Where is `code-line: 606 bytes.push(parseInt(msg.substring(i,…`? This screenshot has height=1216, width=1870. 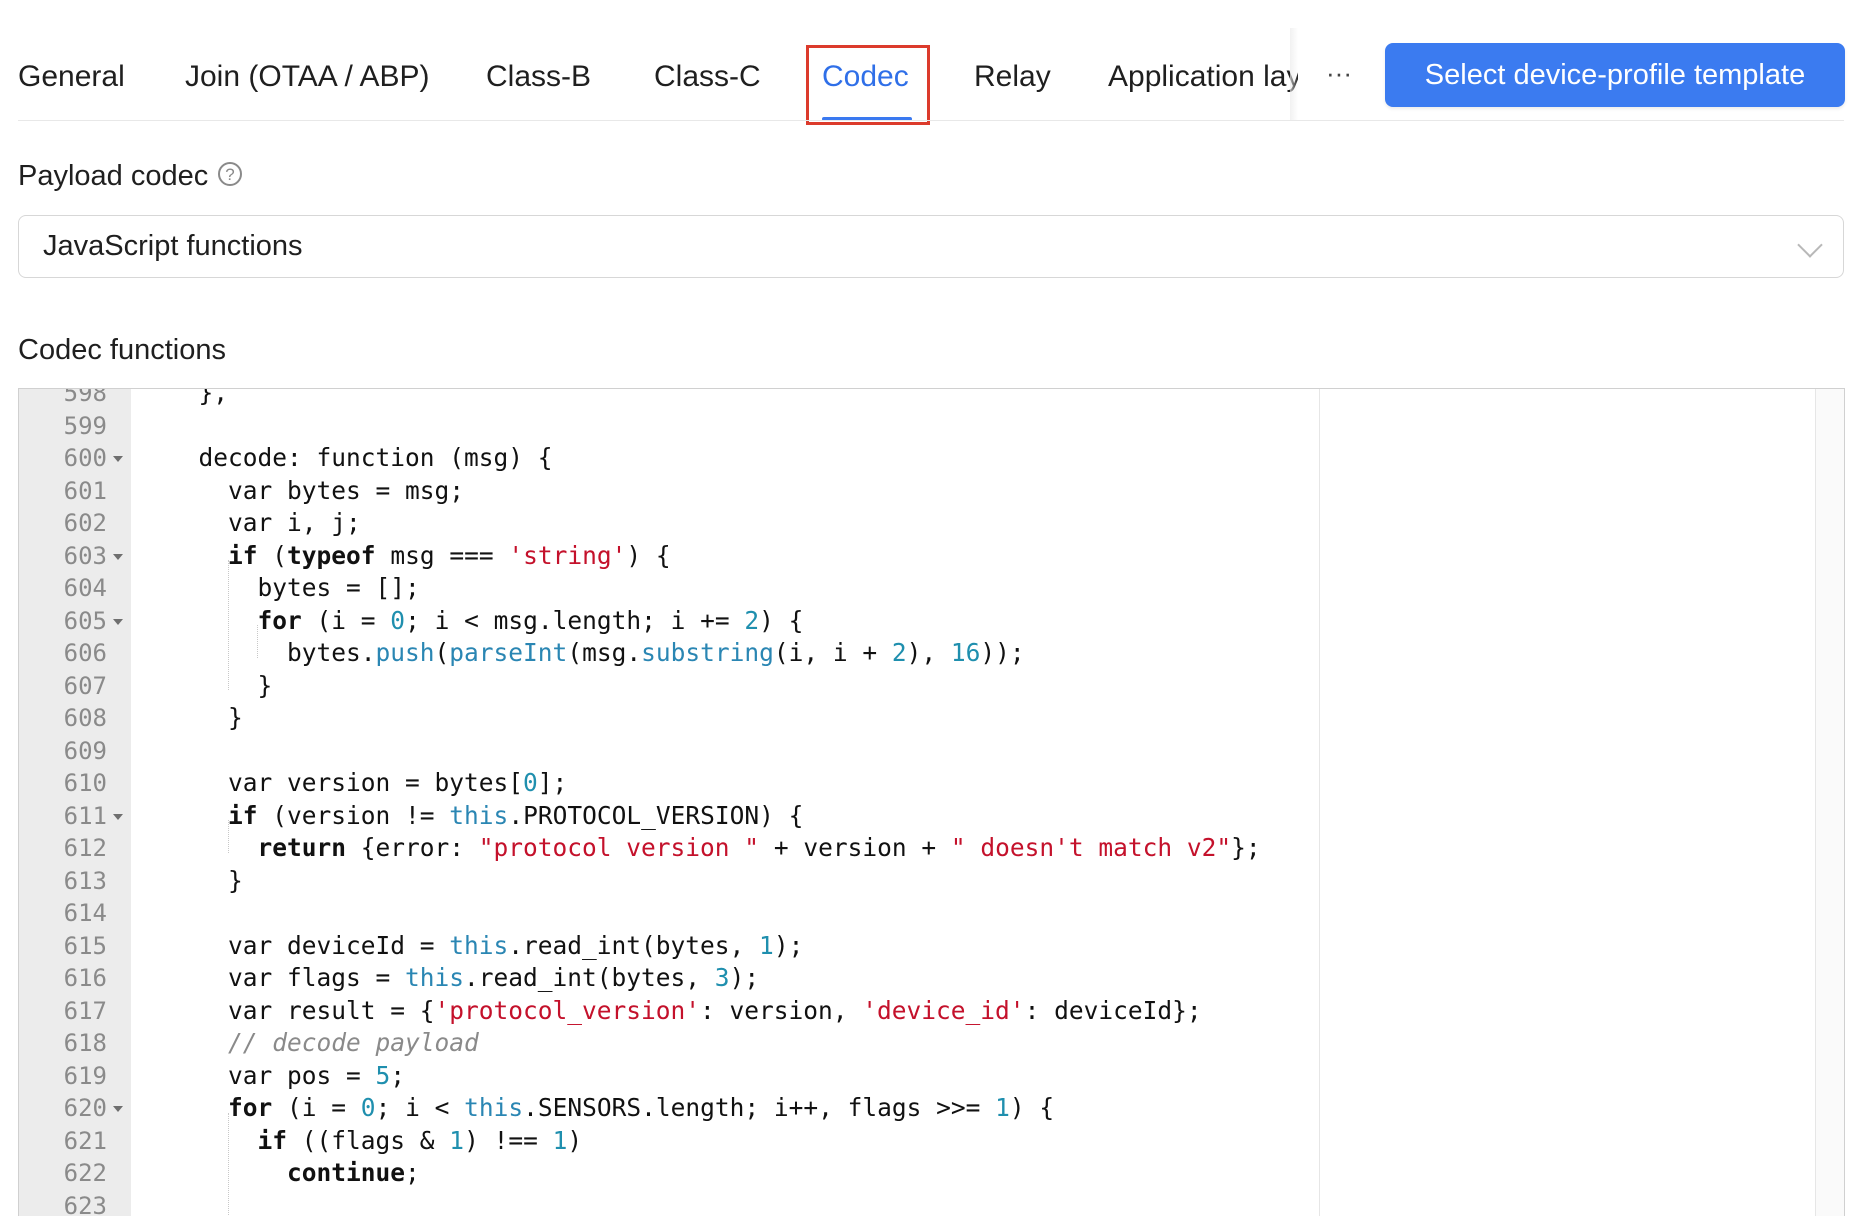 code-line: 606 bytes.push(parseInt(msg.substring(i,… is located at coordinates (931, 653).